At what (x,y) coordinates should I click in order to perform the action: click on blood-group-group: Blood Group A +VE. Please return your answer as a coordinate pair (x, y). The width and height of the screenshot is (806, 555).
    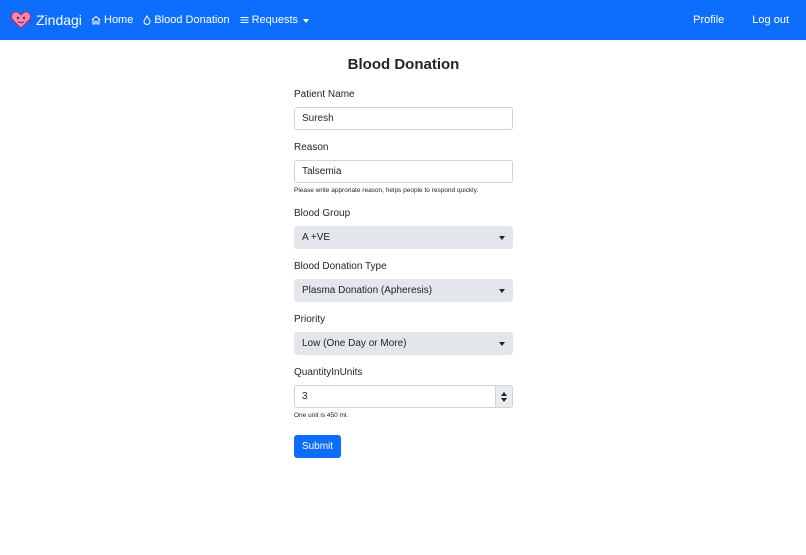
    Looking at the image, I should click on (403, 234).